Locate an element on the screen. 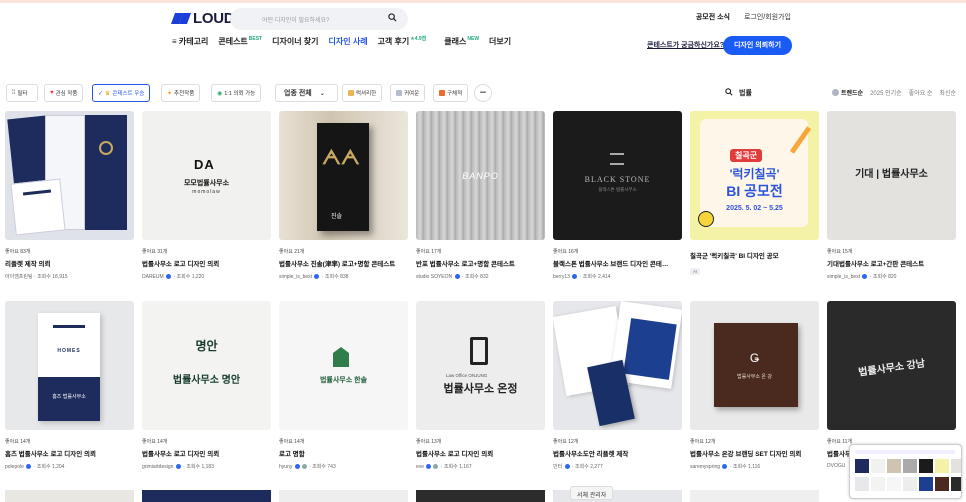  nav-more: 더보기 is located at coordinates (500, 41).